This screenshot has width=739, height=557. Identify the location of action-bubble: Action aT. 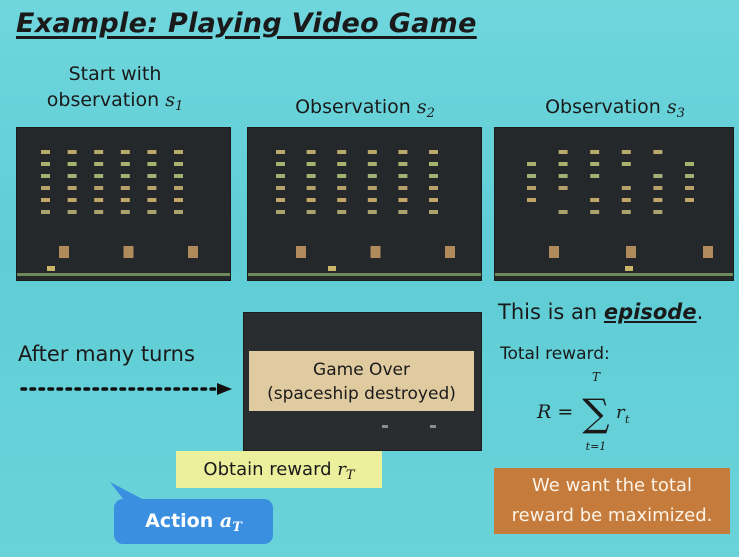
(193, 521).